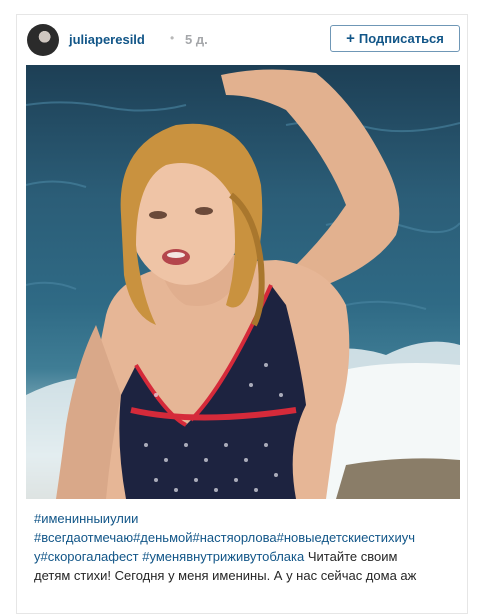 This screenshot has height=614, width=483. What do you see at coordinates (107, 39) in the screenshot?
I see `username-link: juliaperesild` at bounding box center [107, 39].